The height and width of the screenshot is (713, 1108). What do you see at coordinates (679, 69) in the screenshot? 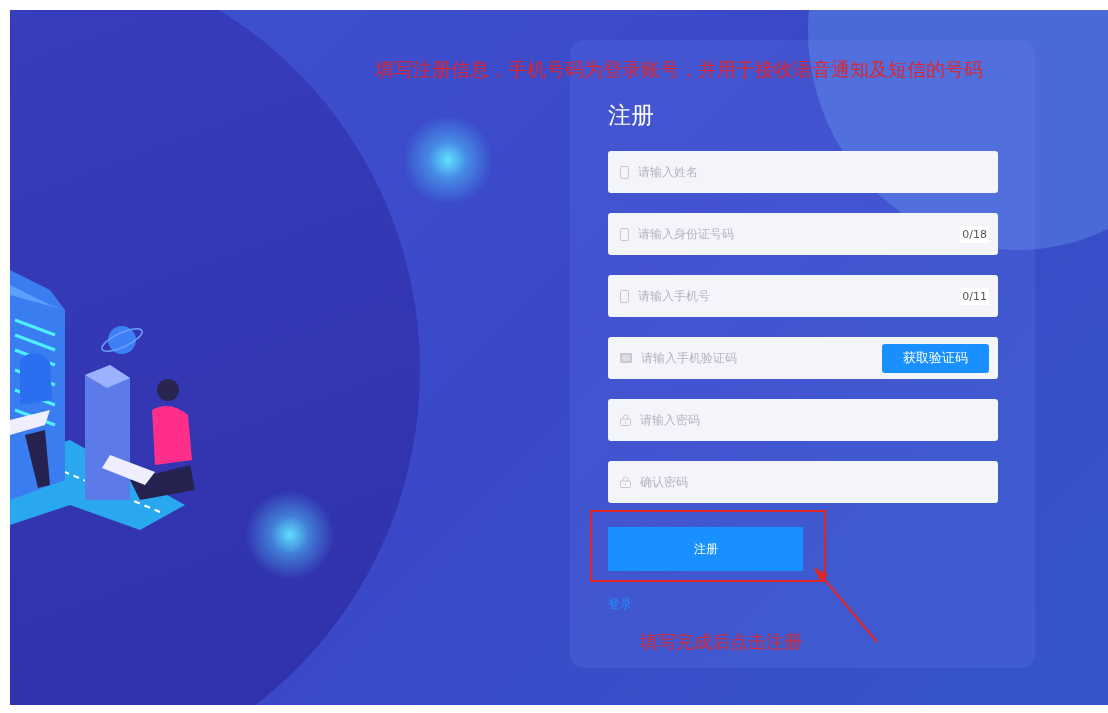
I see `annotation-text: 填写注册信息，手机号码为登录账号，并用于接收语音通知及短信的号码` at bounding box center [679, 69].